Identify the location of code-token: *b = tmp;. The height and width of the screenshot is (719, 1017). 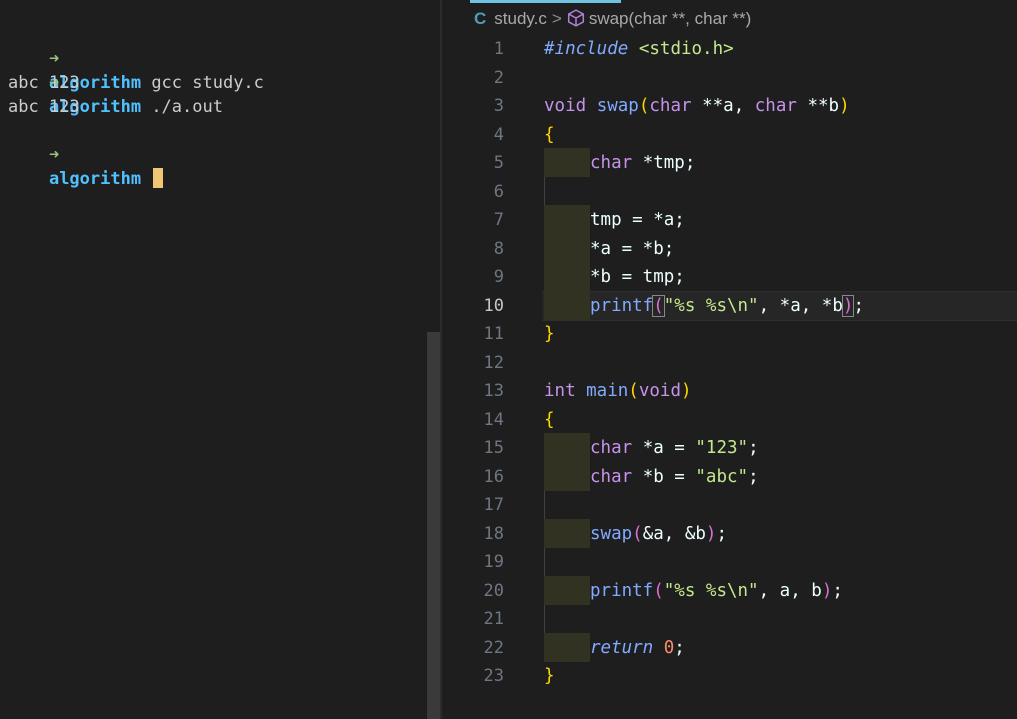
(637, 277).